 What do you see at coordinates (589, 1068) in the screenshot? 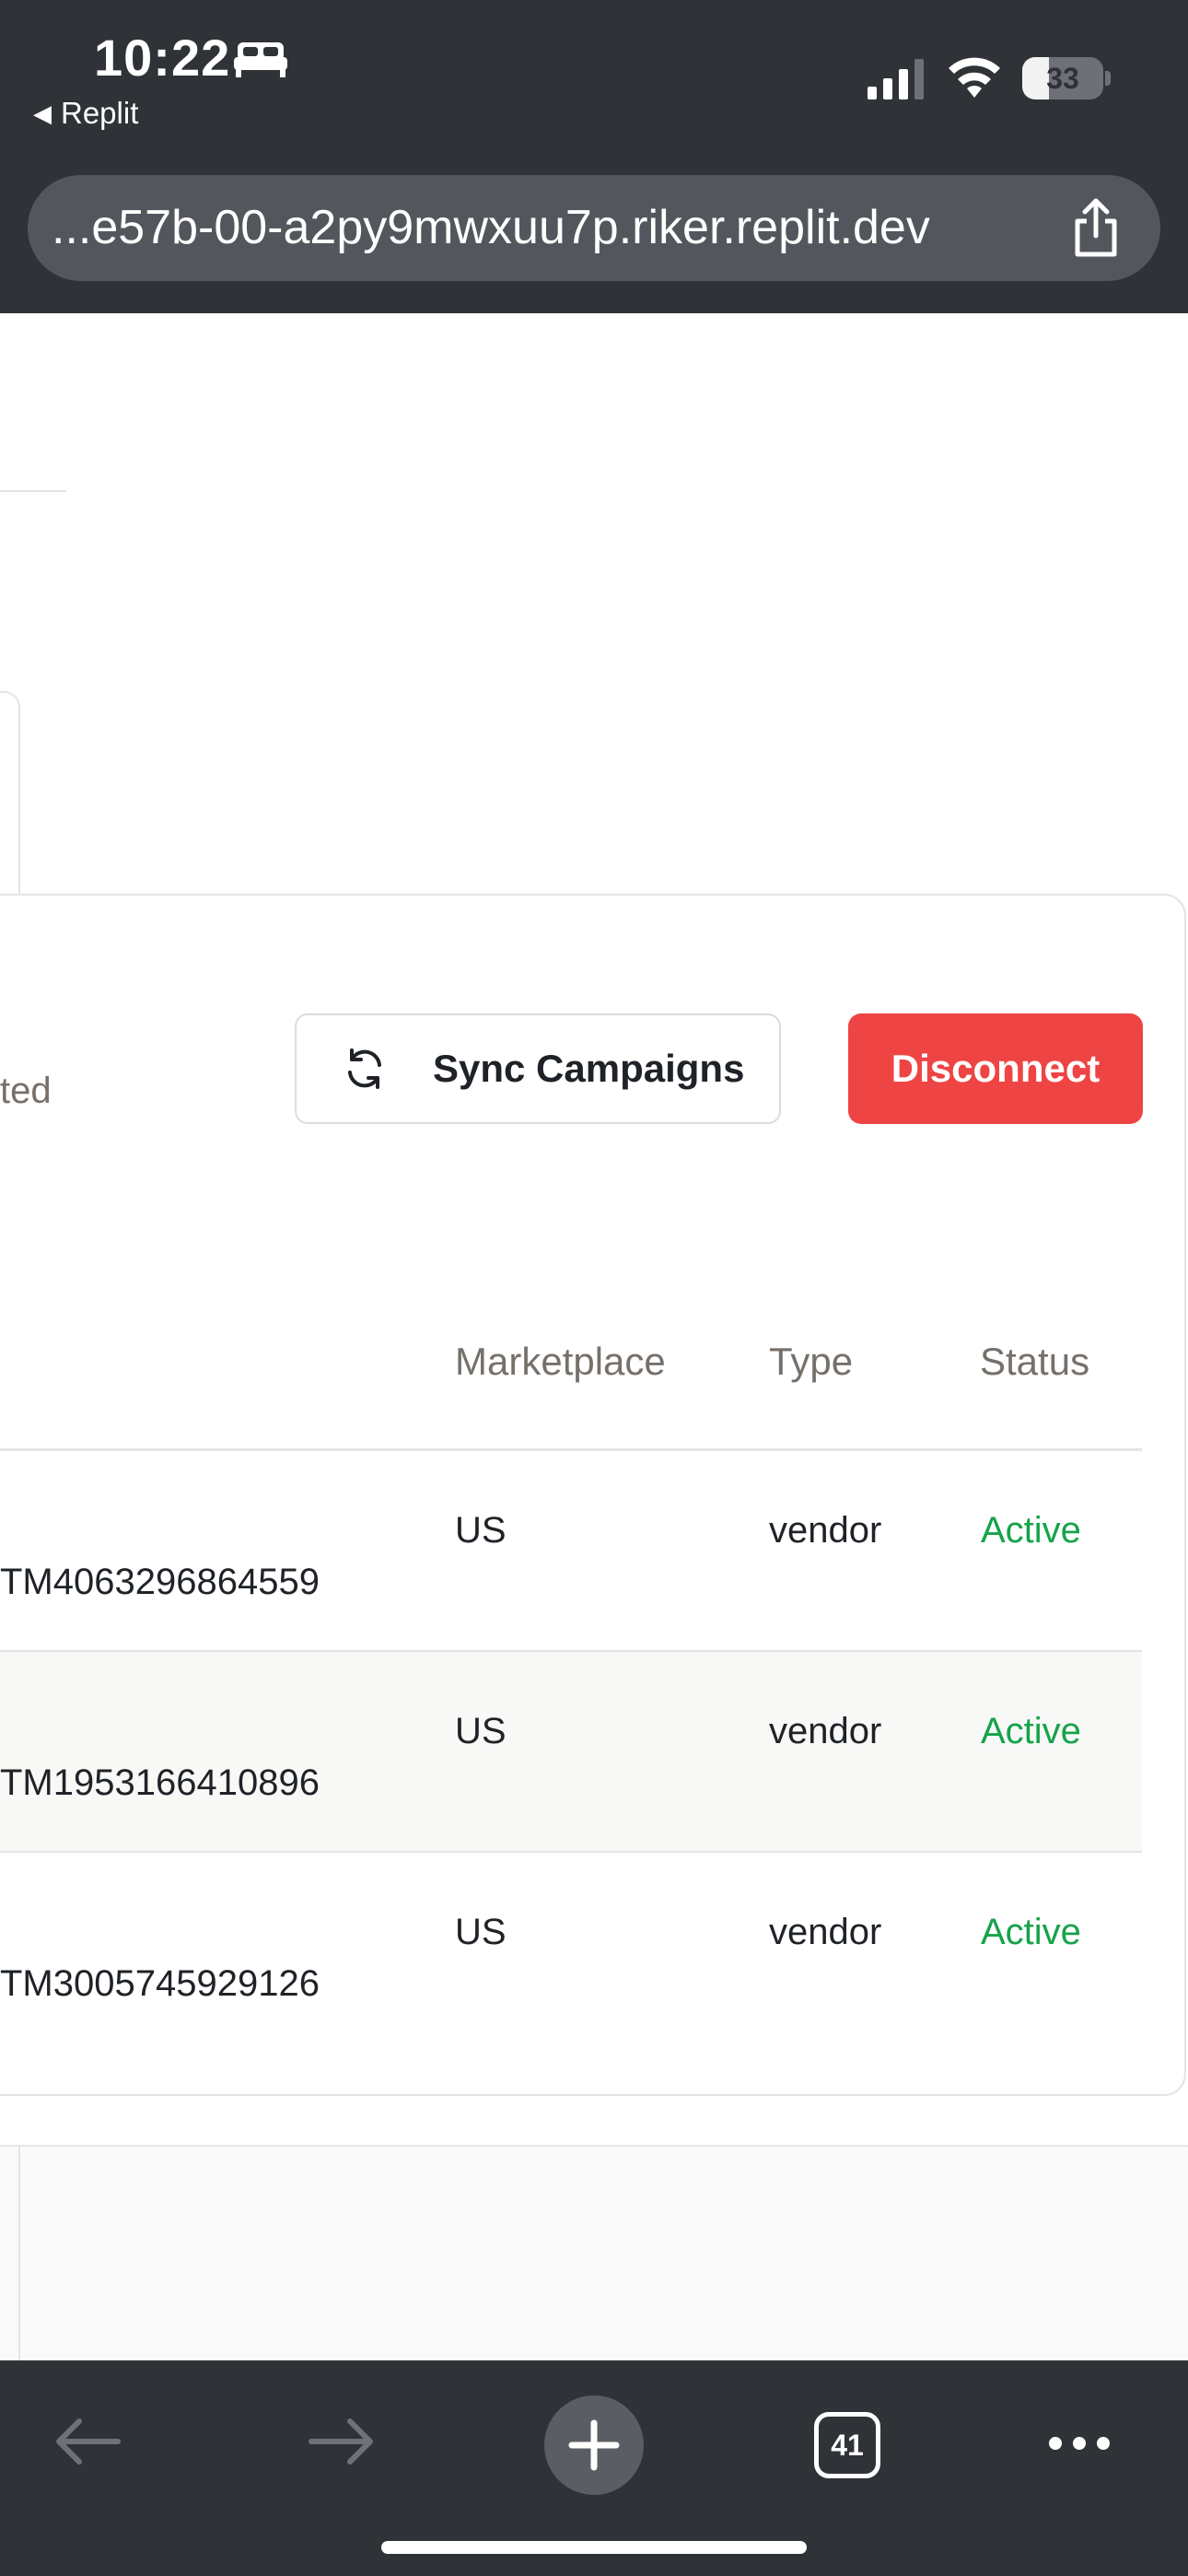
I see `sync-campaigns-label: Sync Campaigns` at bounding box center [589, 1068].